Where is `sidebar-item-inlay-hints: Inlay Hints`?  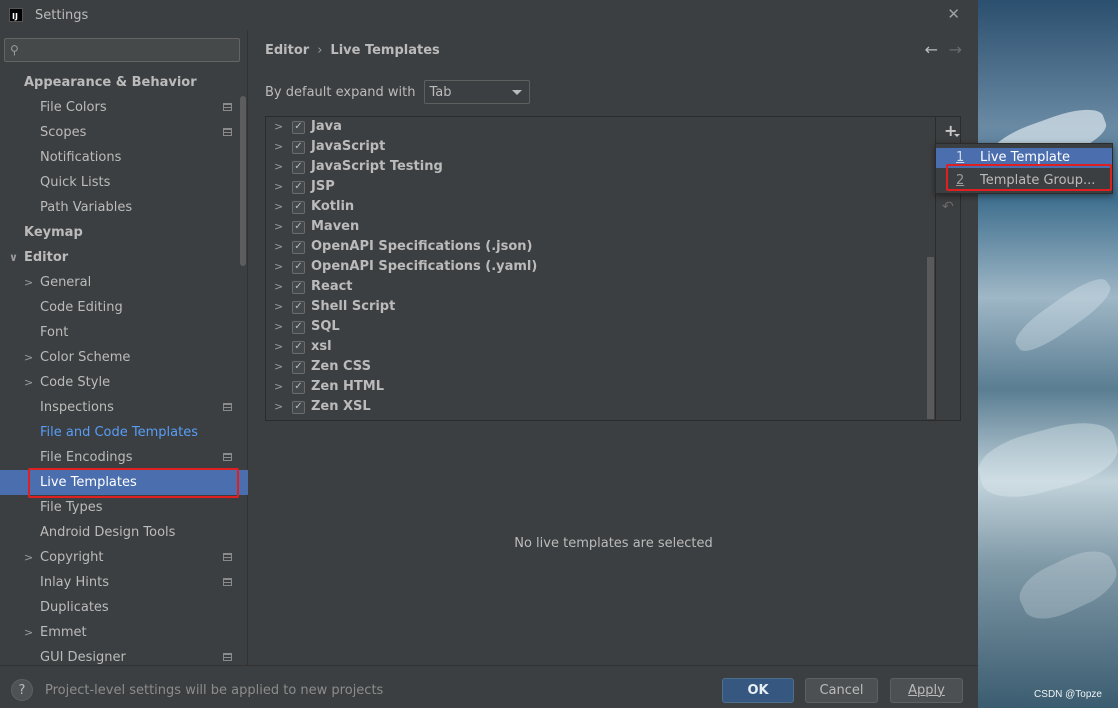
sidebar-item-inlay-hints: Inlay Hints is located at coordinates (120, 582).